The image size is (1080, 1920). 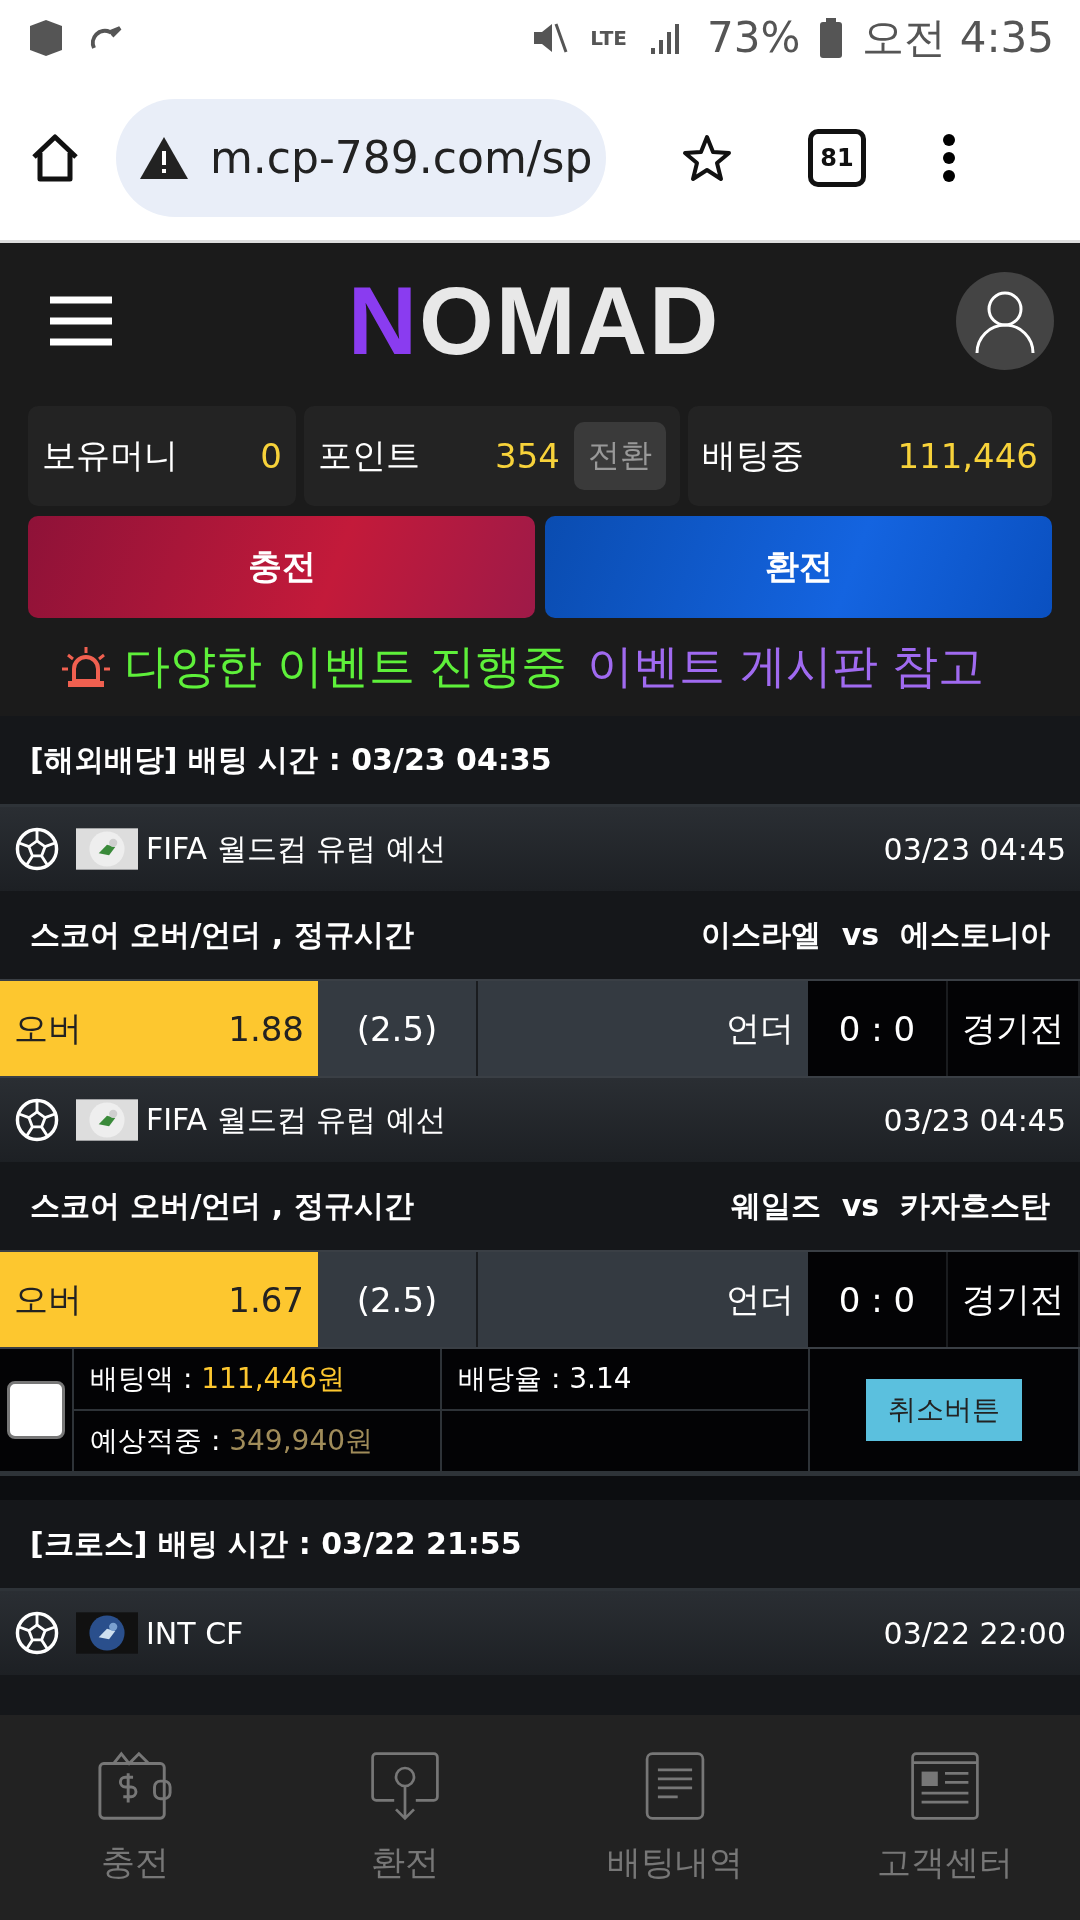 What do you see at coordinates (753, 455) in the screenshot?
I see `balance-label: 배팅중` at bounding box center [753, 455].